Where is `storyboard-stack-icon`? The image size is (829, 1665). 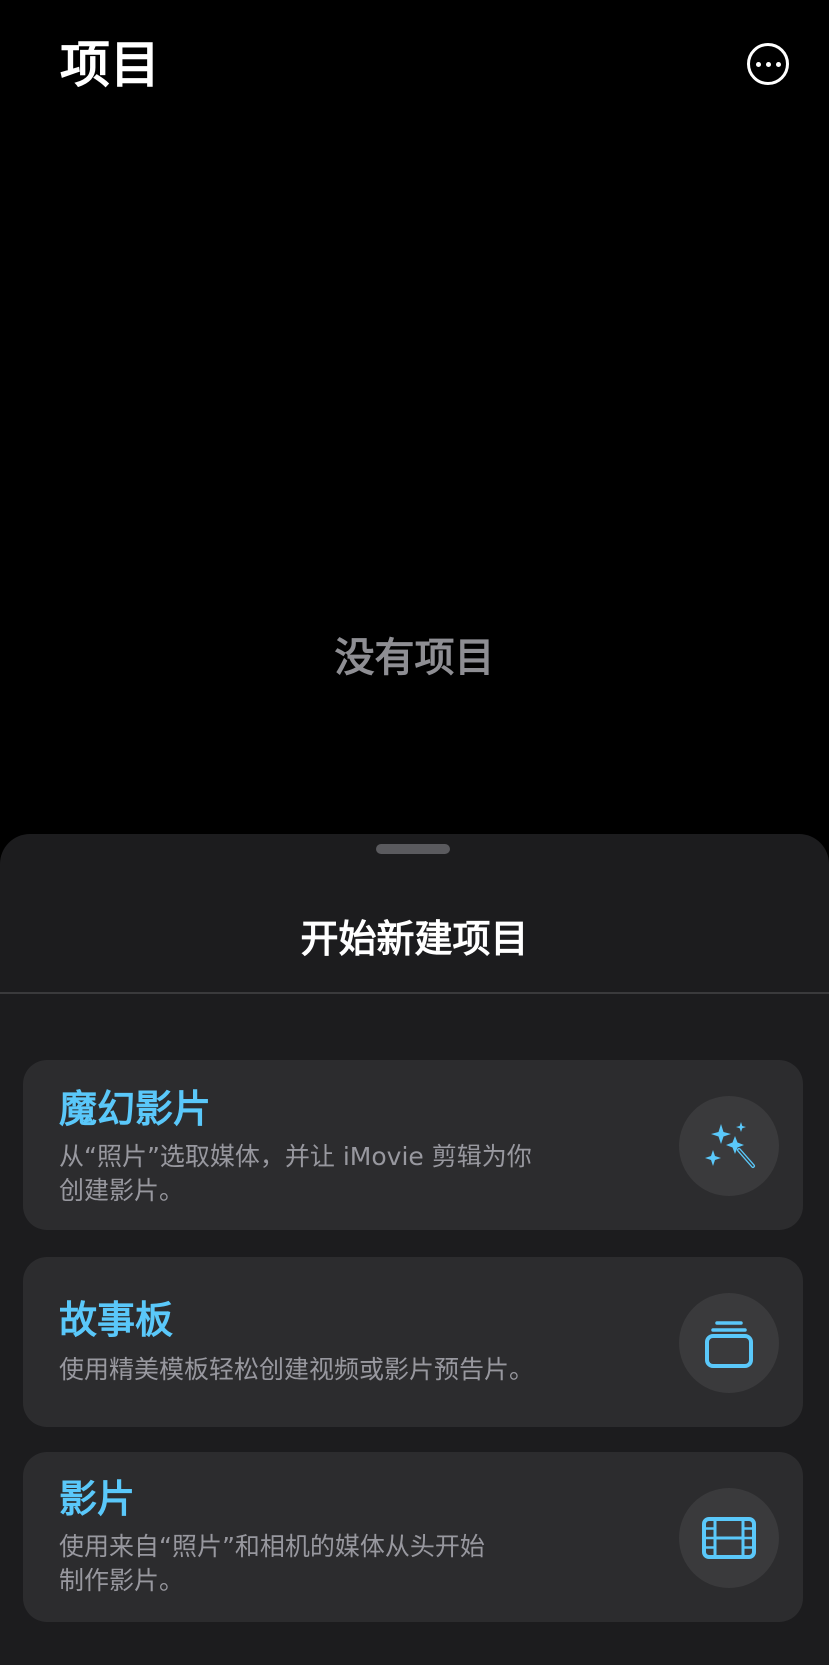 storyboard-stack-icon is located at coordinates (729, 1344).